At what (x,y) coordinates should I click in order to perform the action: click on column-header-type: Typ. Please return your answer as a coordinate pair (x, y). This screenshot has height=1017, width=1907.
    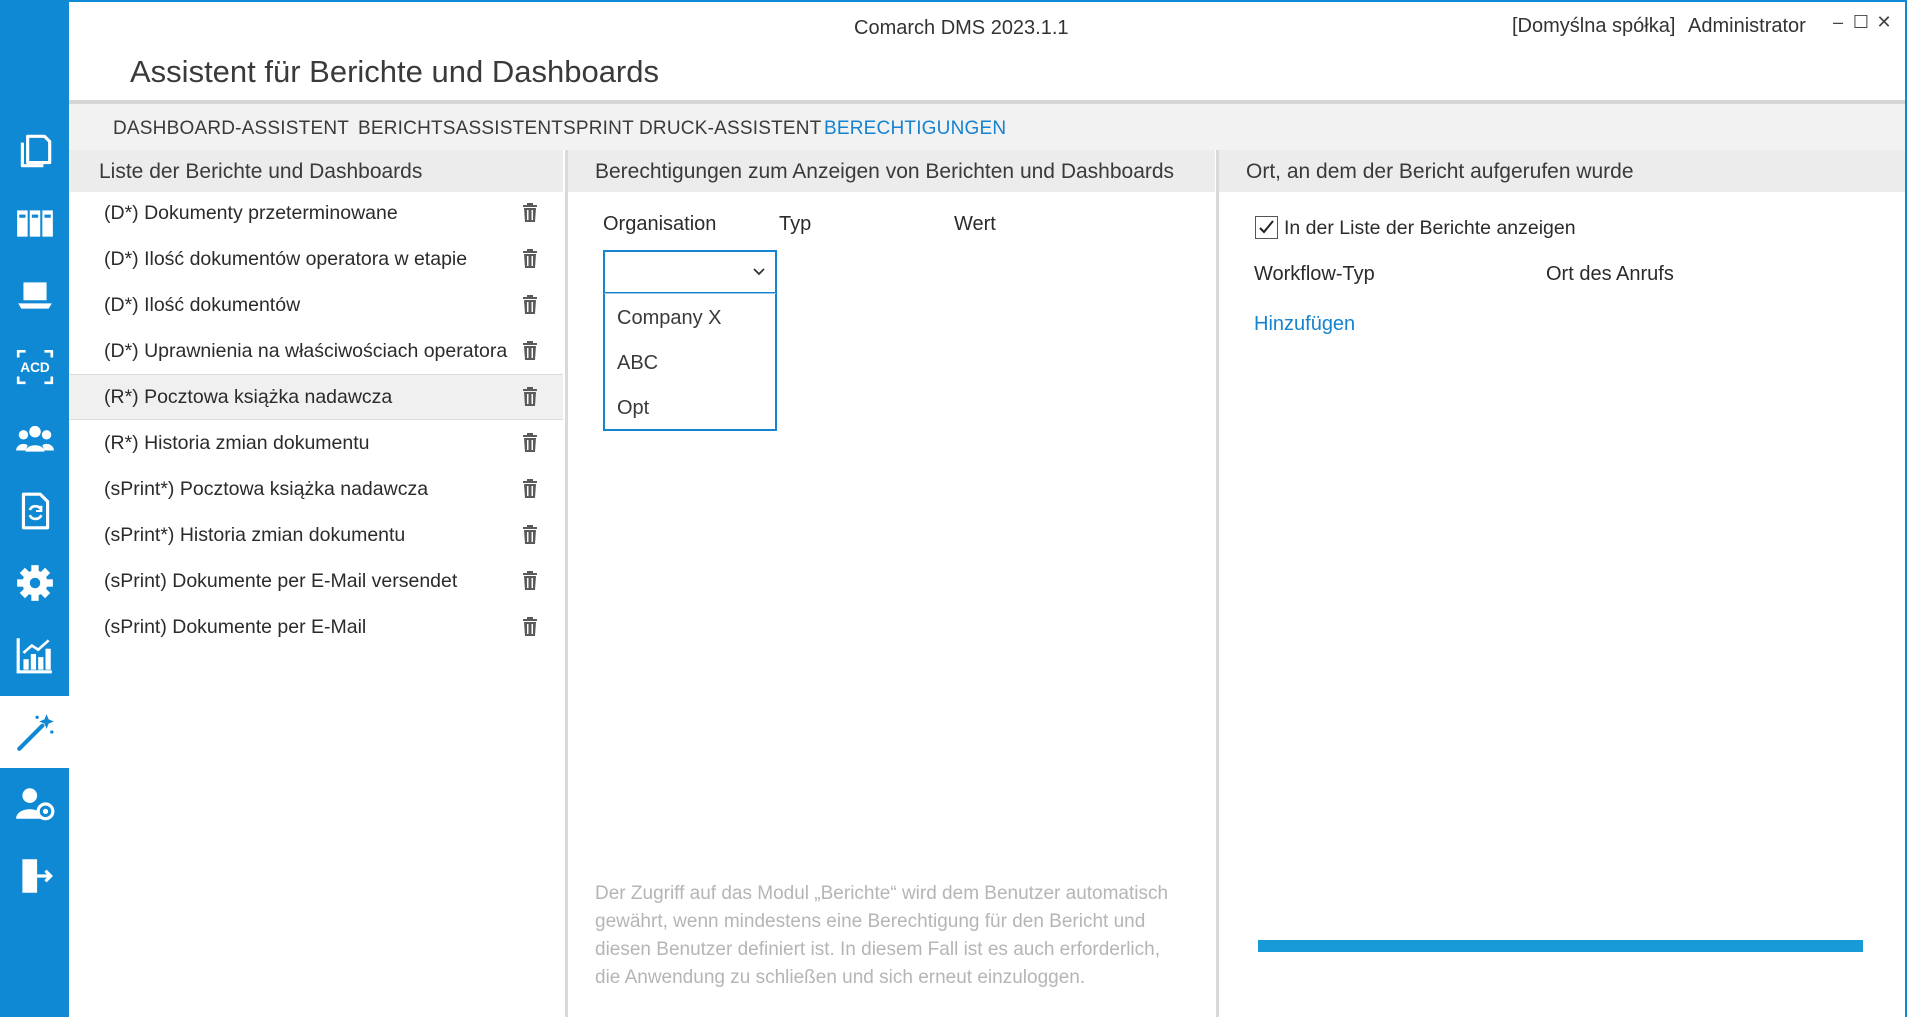
    Looking at the image, I should click on (795, 224).